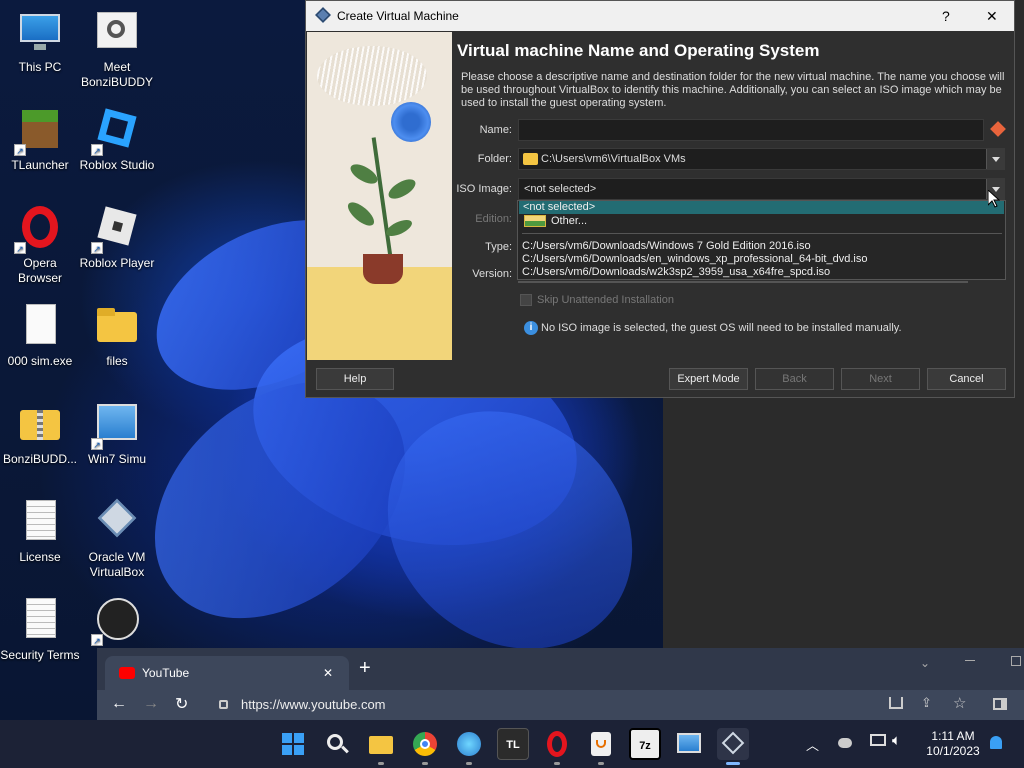  I want to click on chrome-icon, so click(425, 746).